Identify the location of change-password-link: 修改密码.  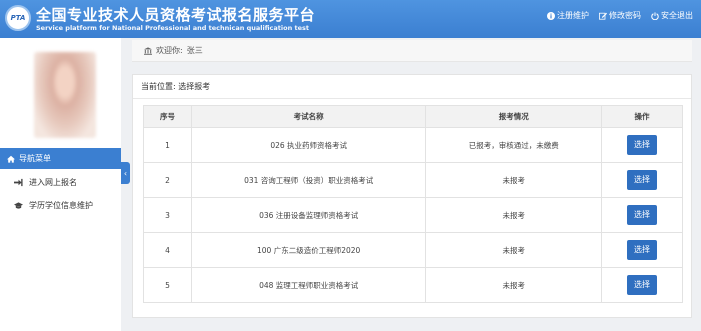
(620, 15).